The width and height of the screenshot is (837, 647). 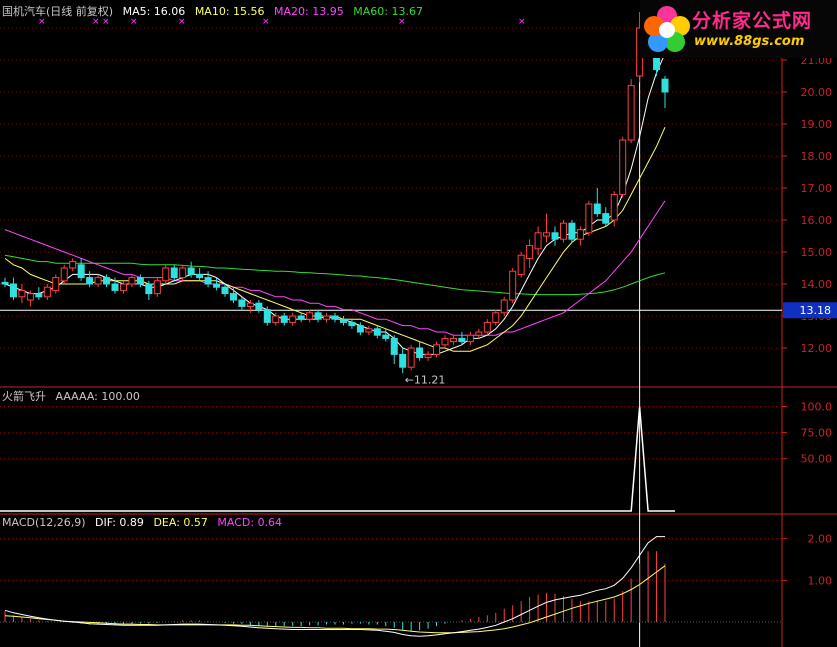 What do you see at coordinates (817, 252) in the screenshot?
I see `price-tick-label: 15.00` at bounding box center [817, 252].